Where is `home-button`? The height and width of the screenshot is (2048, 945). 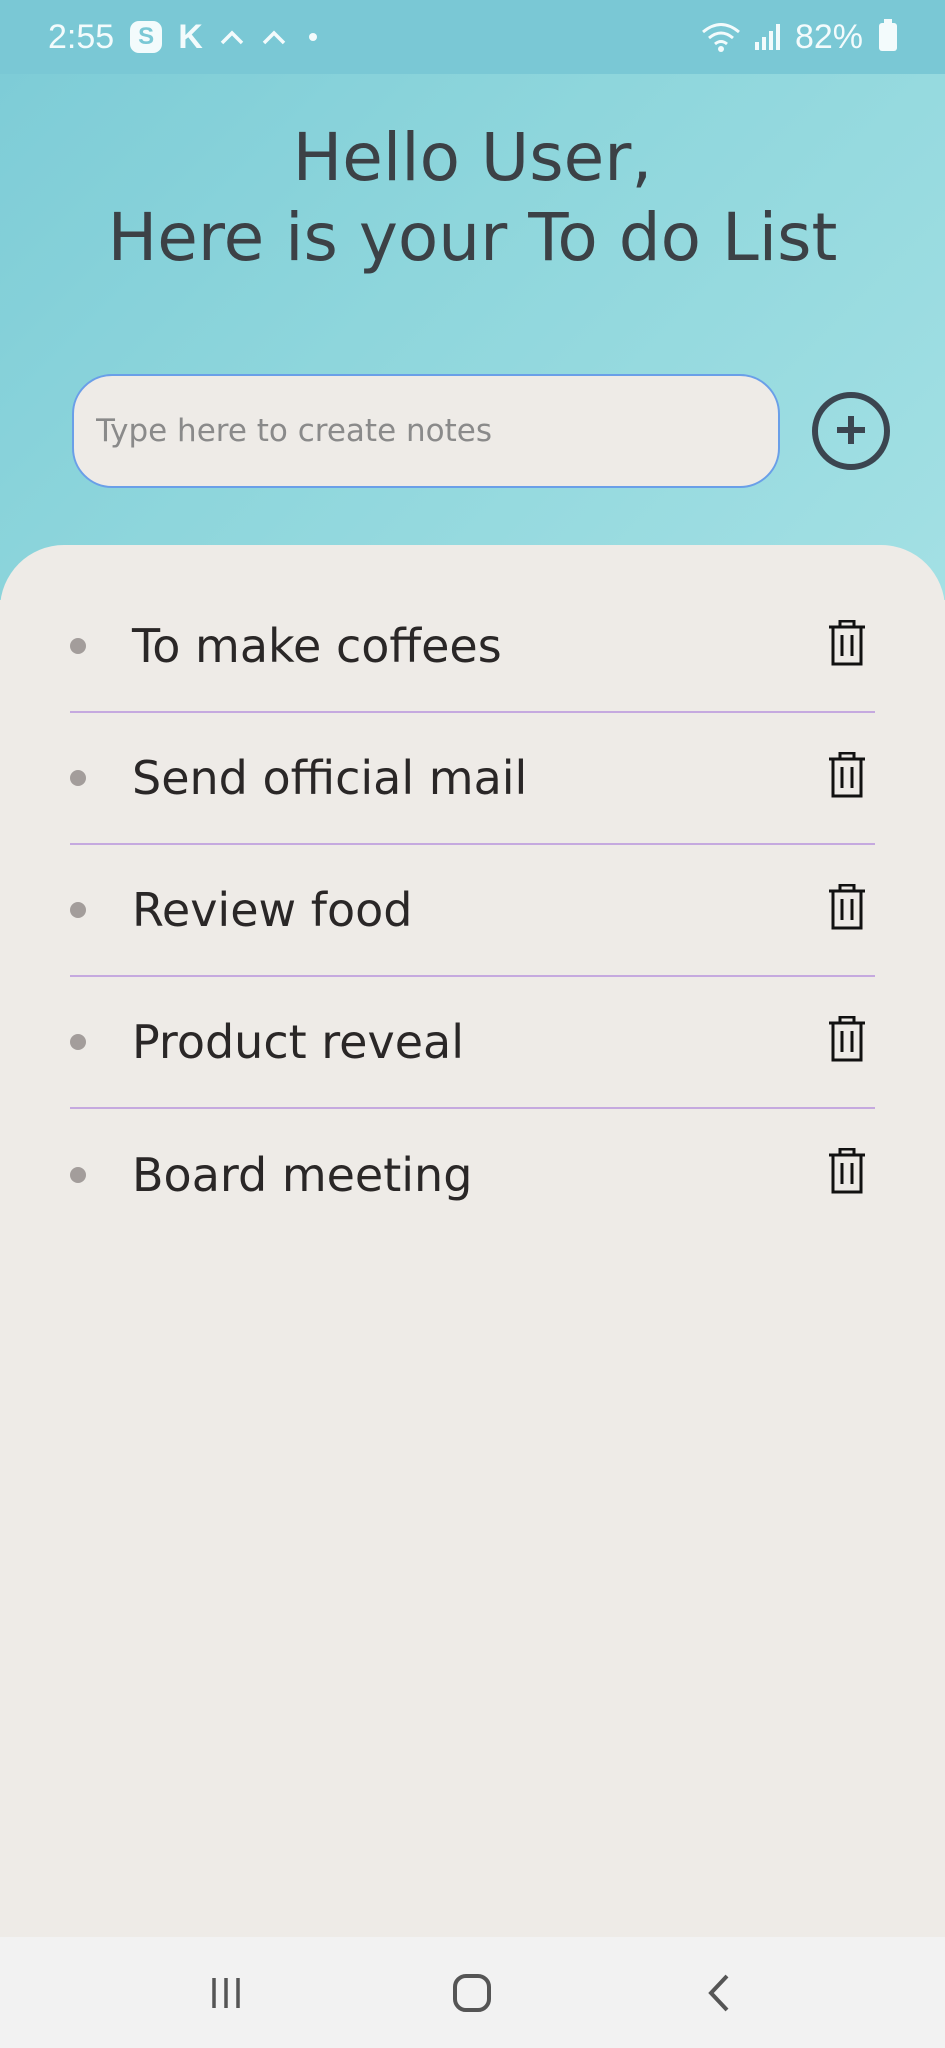
home-button is located at coordinates (472, 1993).